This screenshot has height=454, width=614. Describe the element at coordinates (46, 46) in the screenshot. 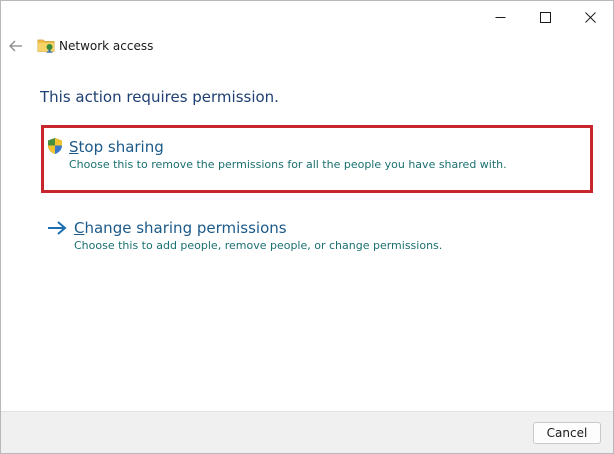

I see `network-folder-icon` at that location.